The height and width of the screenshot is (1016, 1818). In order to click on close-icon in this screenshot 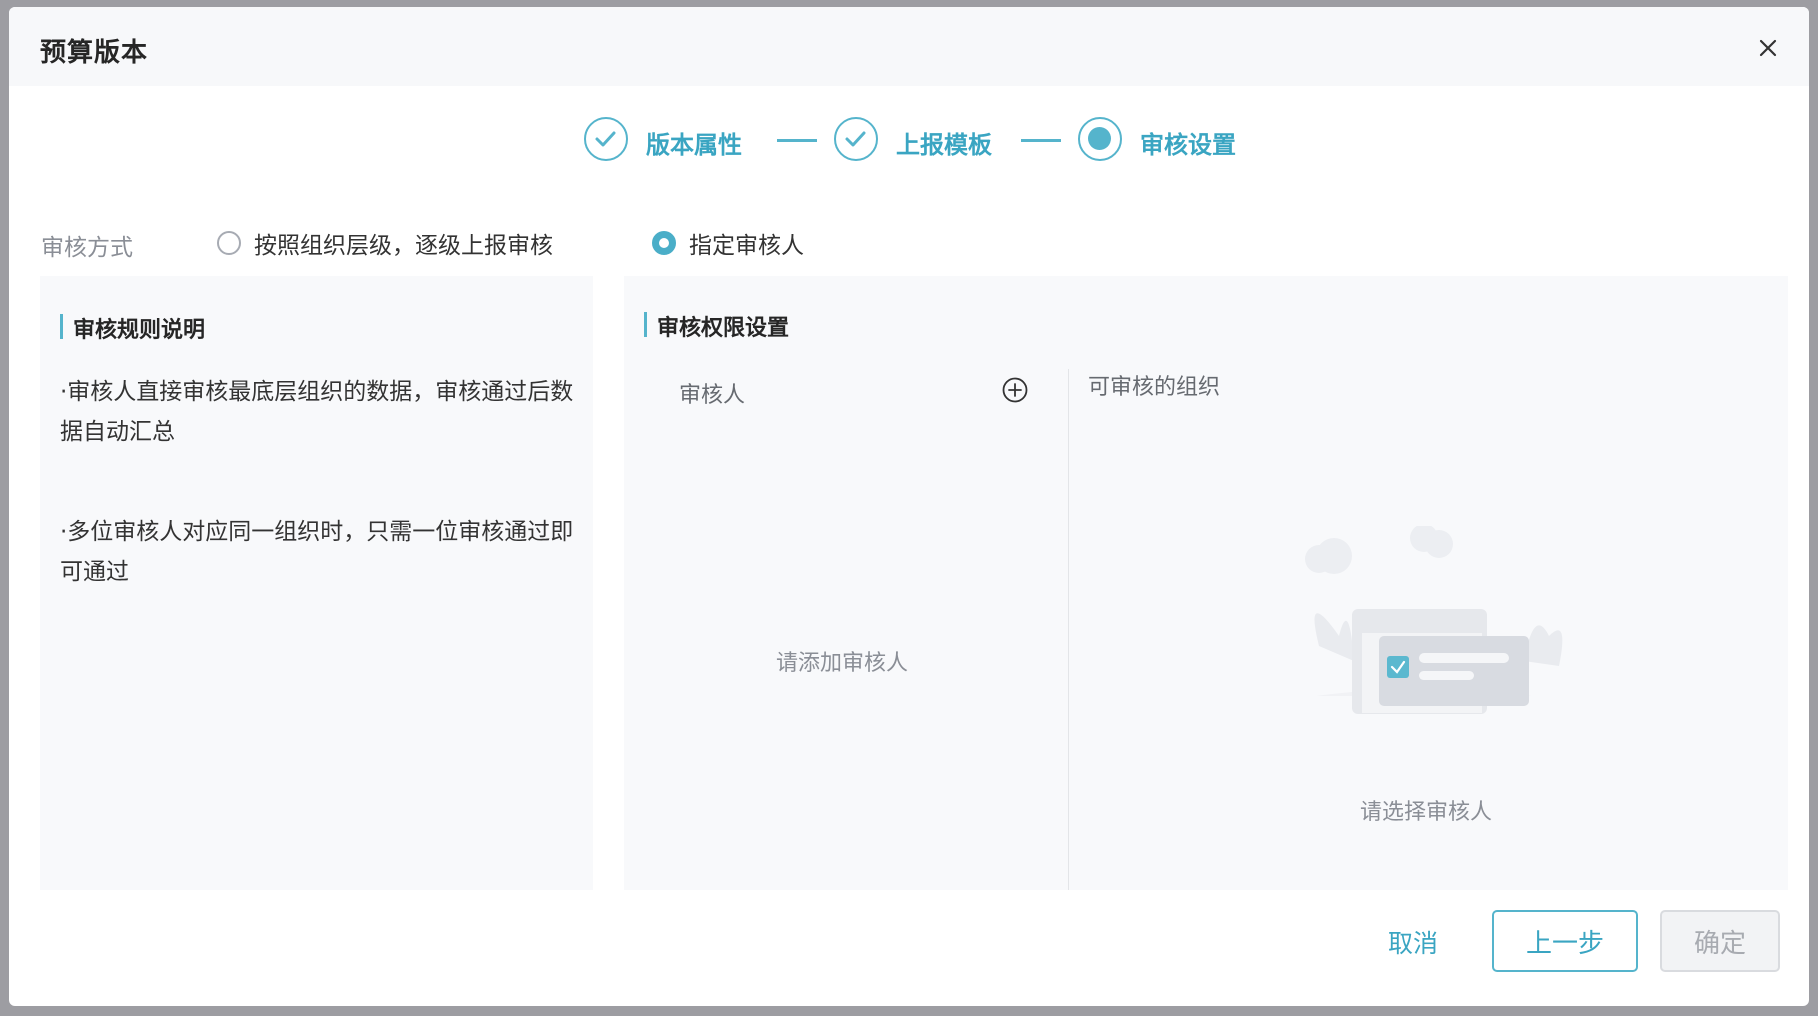, I will do `click(1768, 48)`.